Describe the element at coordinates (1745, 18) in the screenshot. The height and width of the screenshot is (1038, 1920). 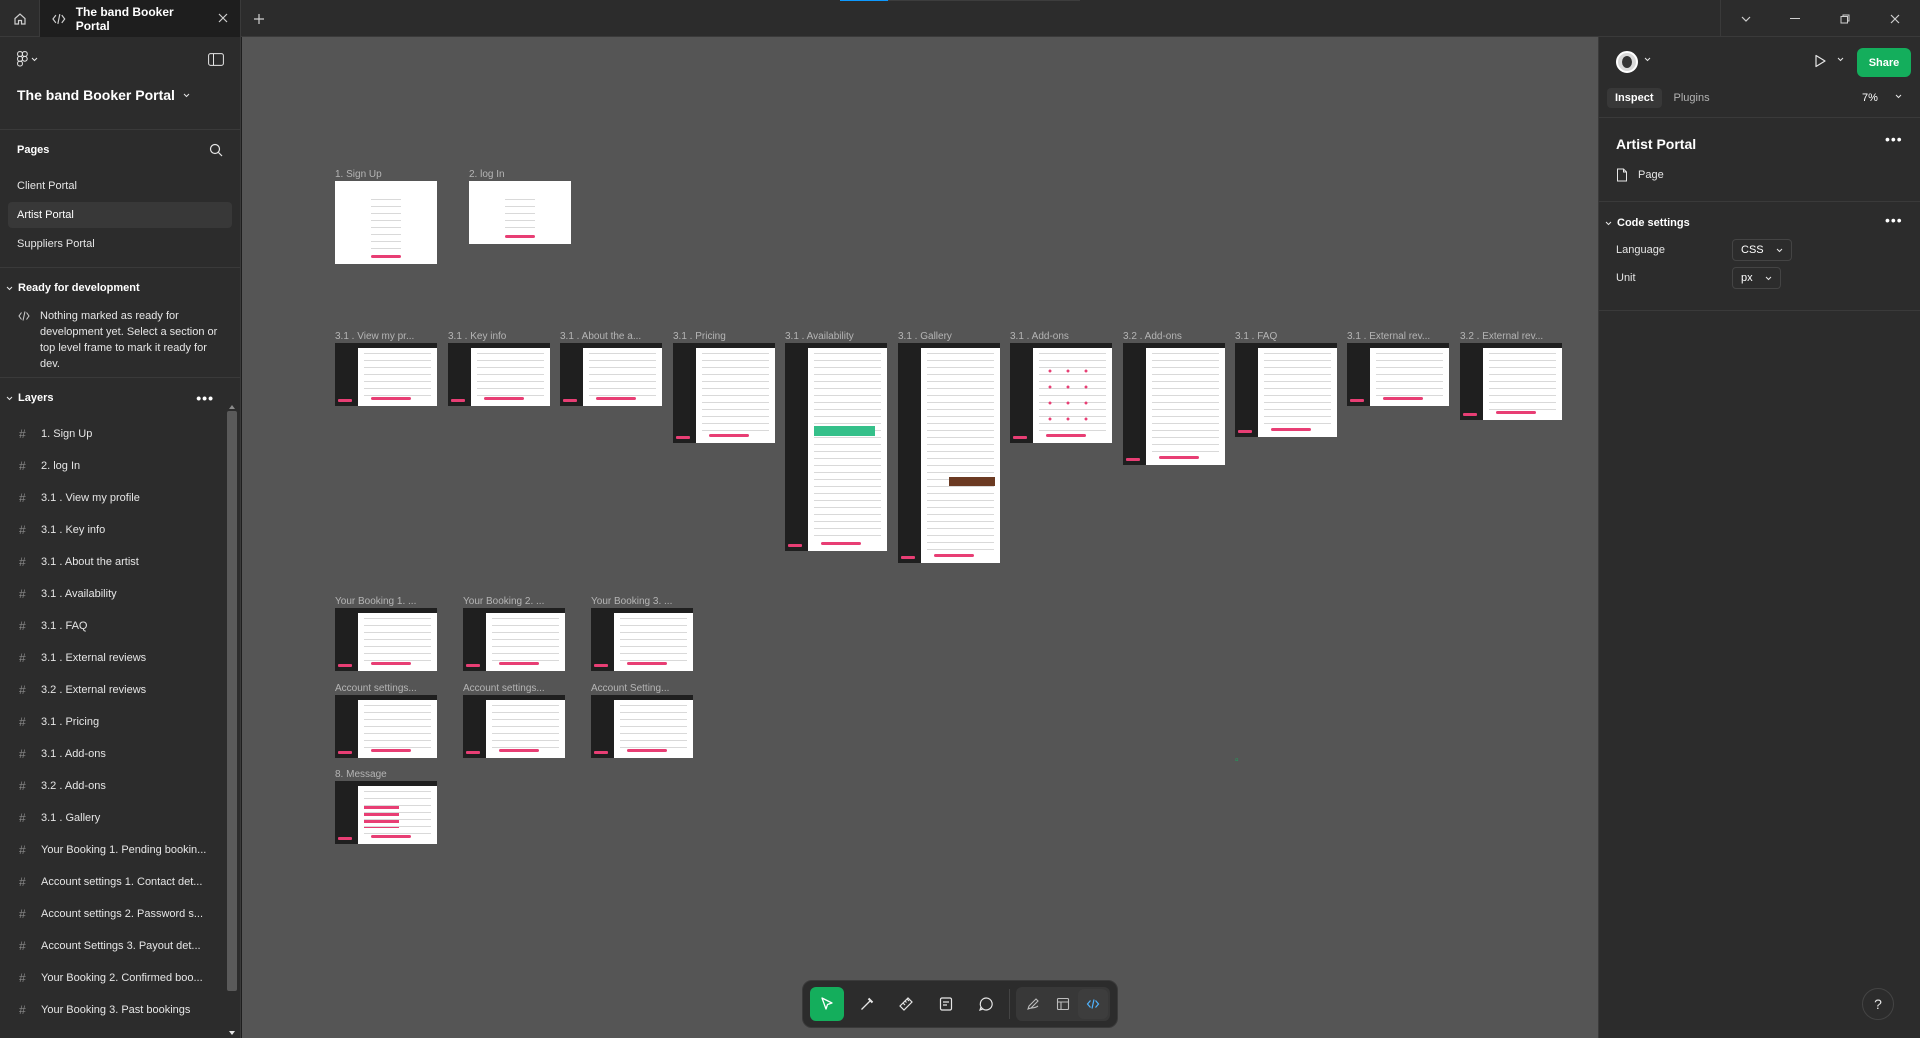
I see `tabs-dropdown-button` at that location.